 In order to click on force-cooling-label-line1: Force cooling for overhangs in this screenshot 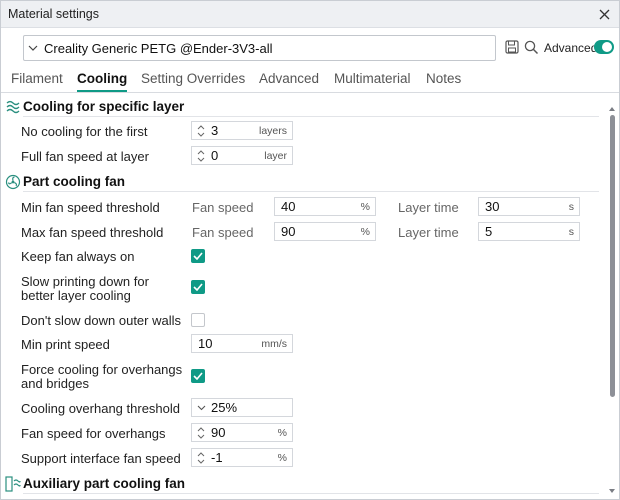, I will do `click(102, 369)`.